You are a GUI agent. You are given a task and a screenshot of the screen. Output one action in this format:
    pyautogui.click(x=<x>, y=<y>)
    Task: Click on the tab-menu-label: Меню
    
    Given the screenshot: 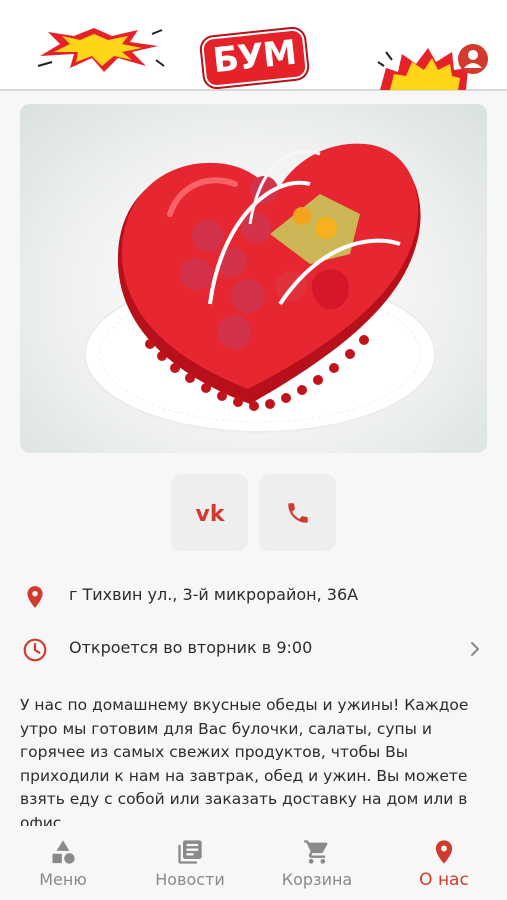 What is the action you would take?
    pyautogui.click(x=63, y=879)
    